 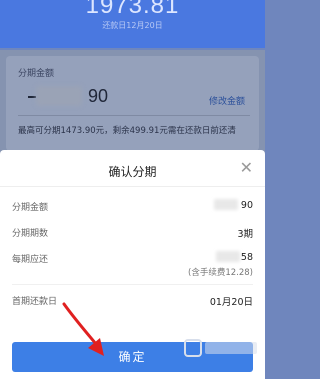 What do you see at coordinates (132, 172) in the screenshot?
I see `sheet-title: 确认分期` at bounding box center [132, 172].